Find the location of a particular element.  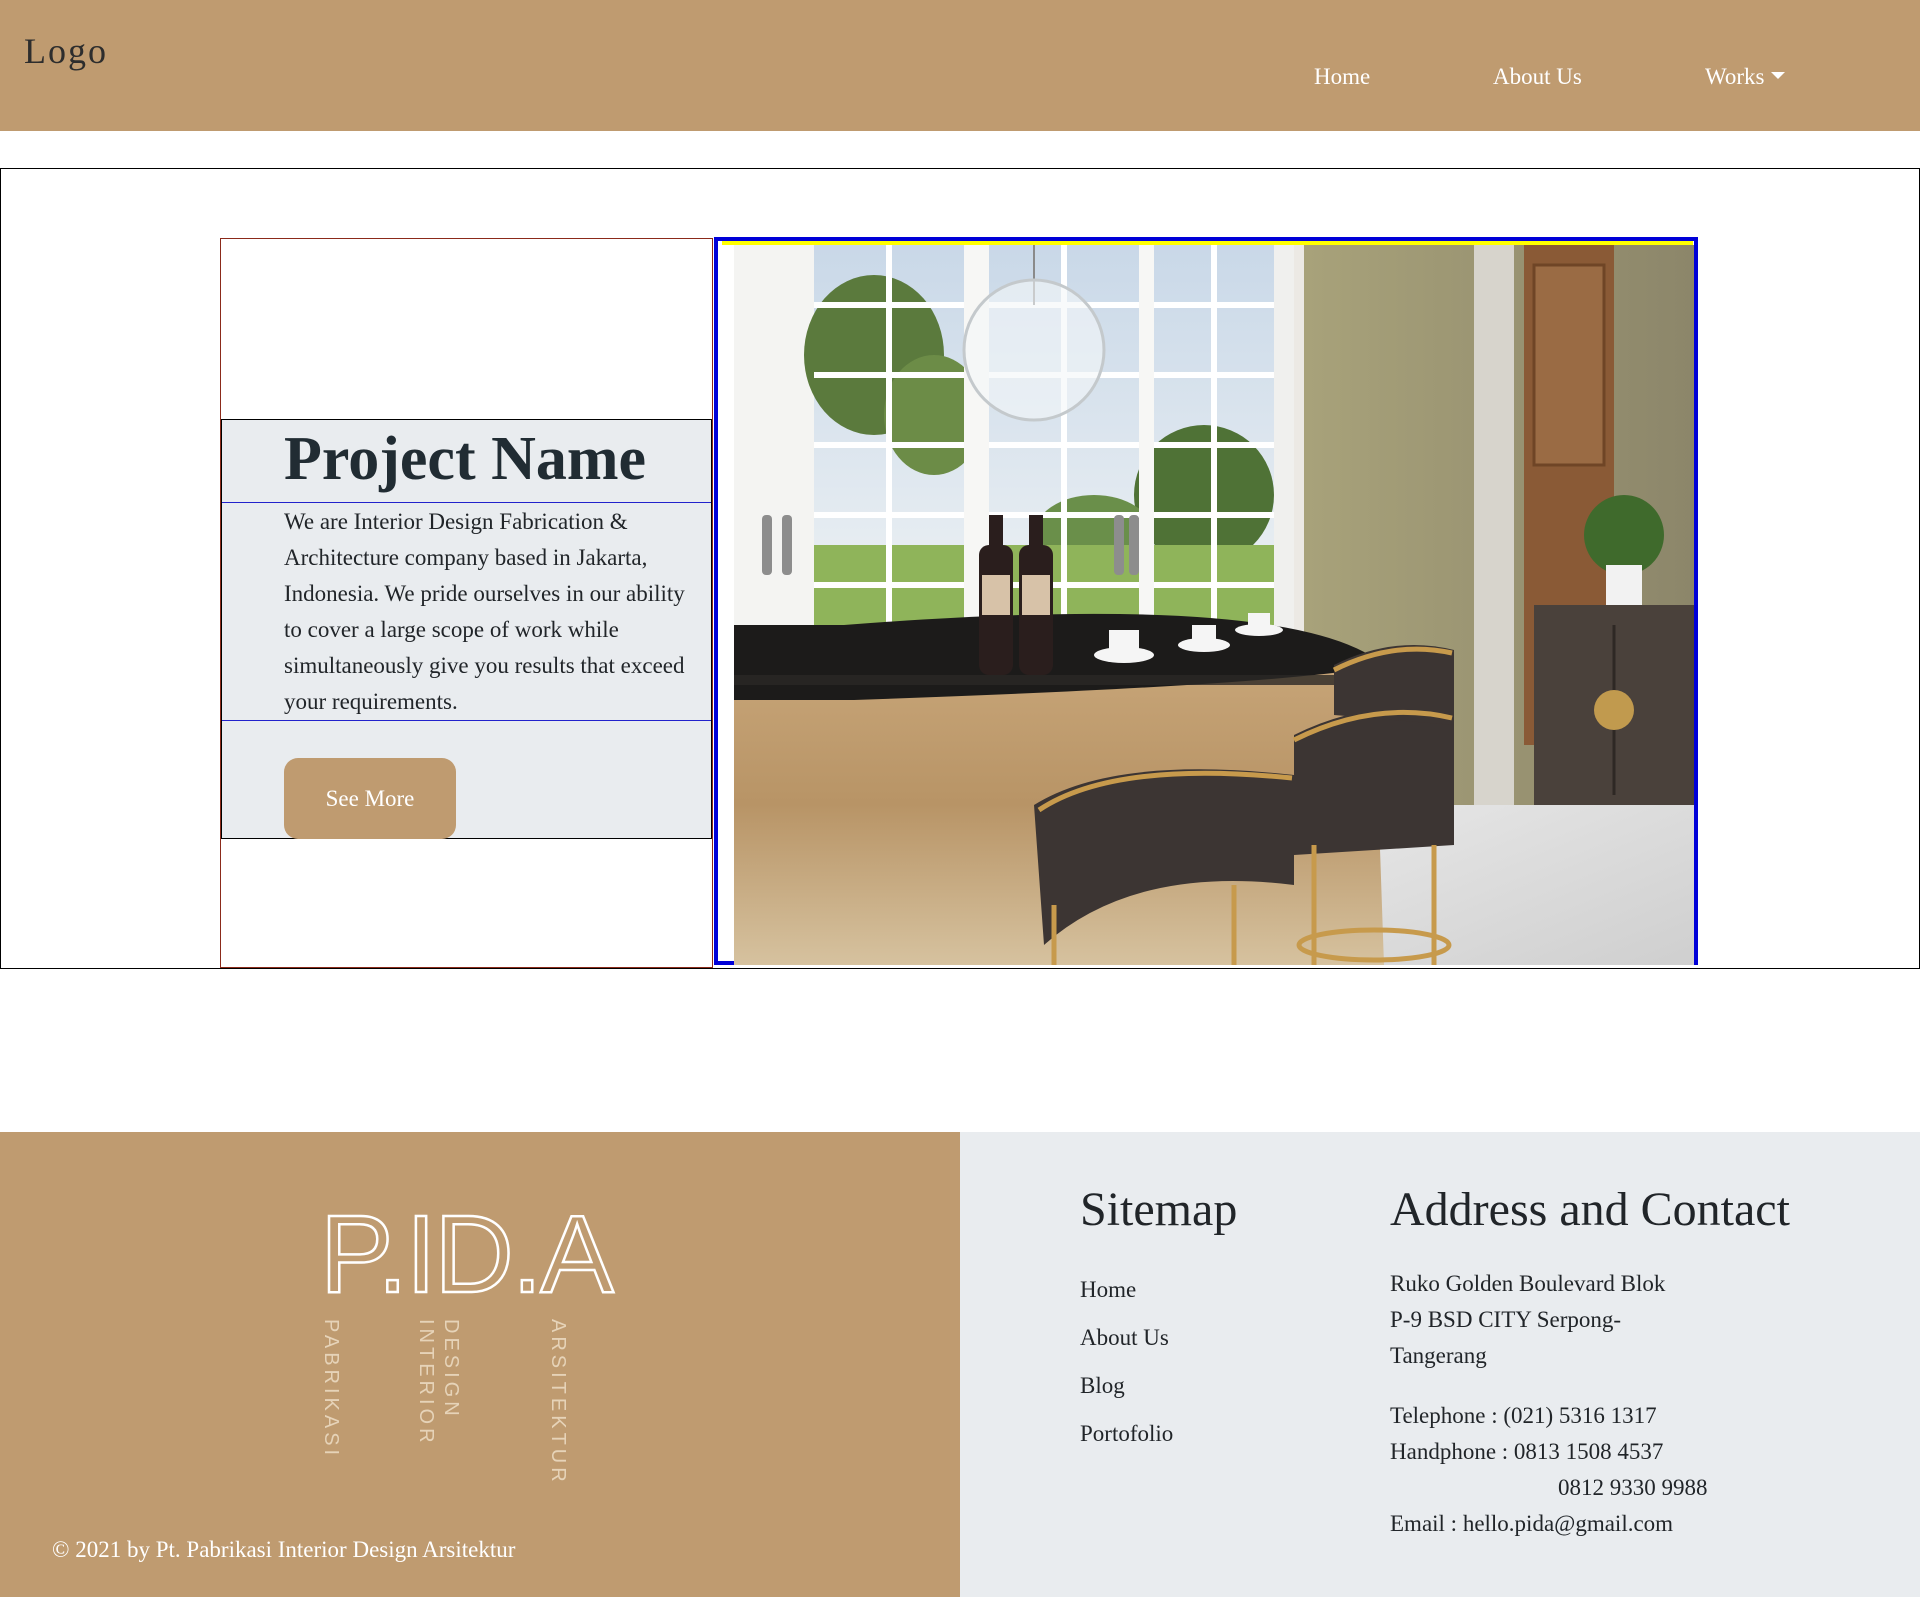

nav-about-us-link: About Us is located at coordinates (1537, 77).